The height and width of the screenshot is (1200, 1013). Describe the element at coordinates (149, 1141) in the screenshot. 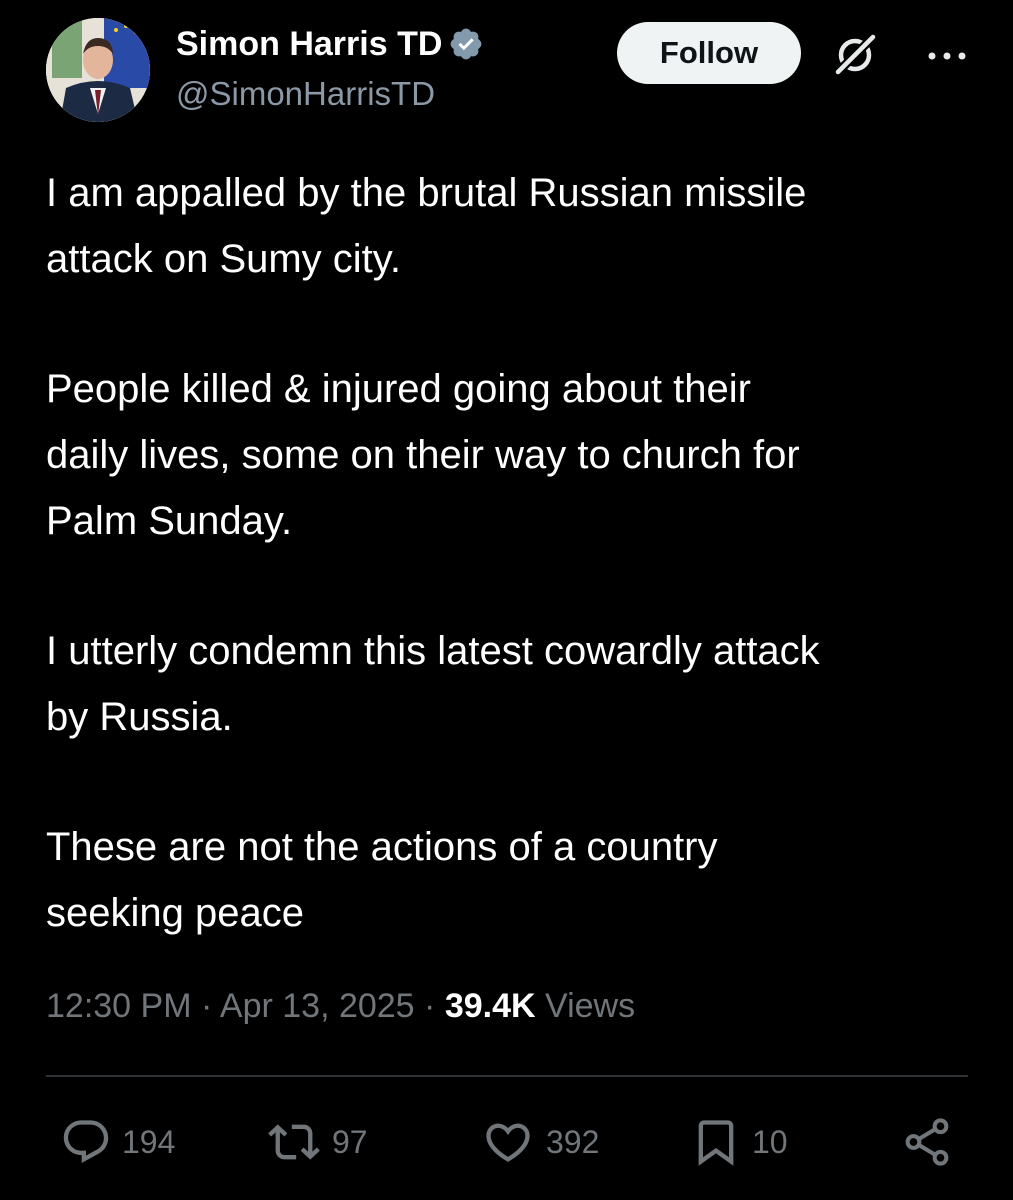

I see `reply-count: 194` at that location.